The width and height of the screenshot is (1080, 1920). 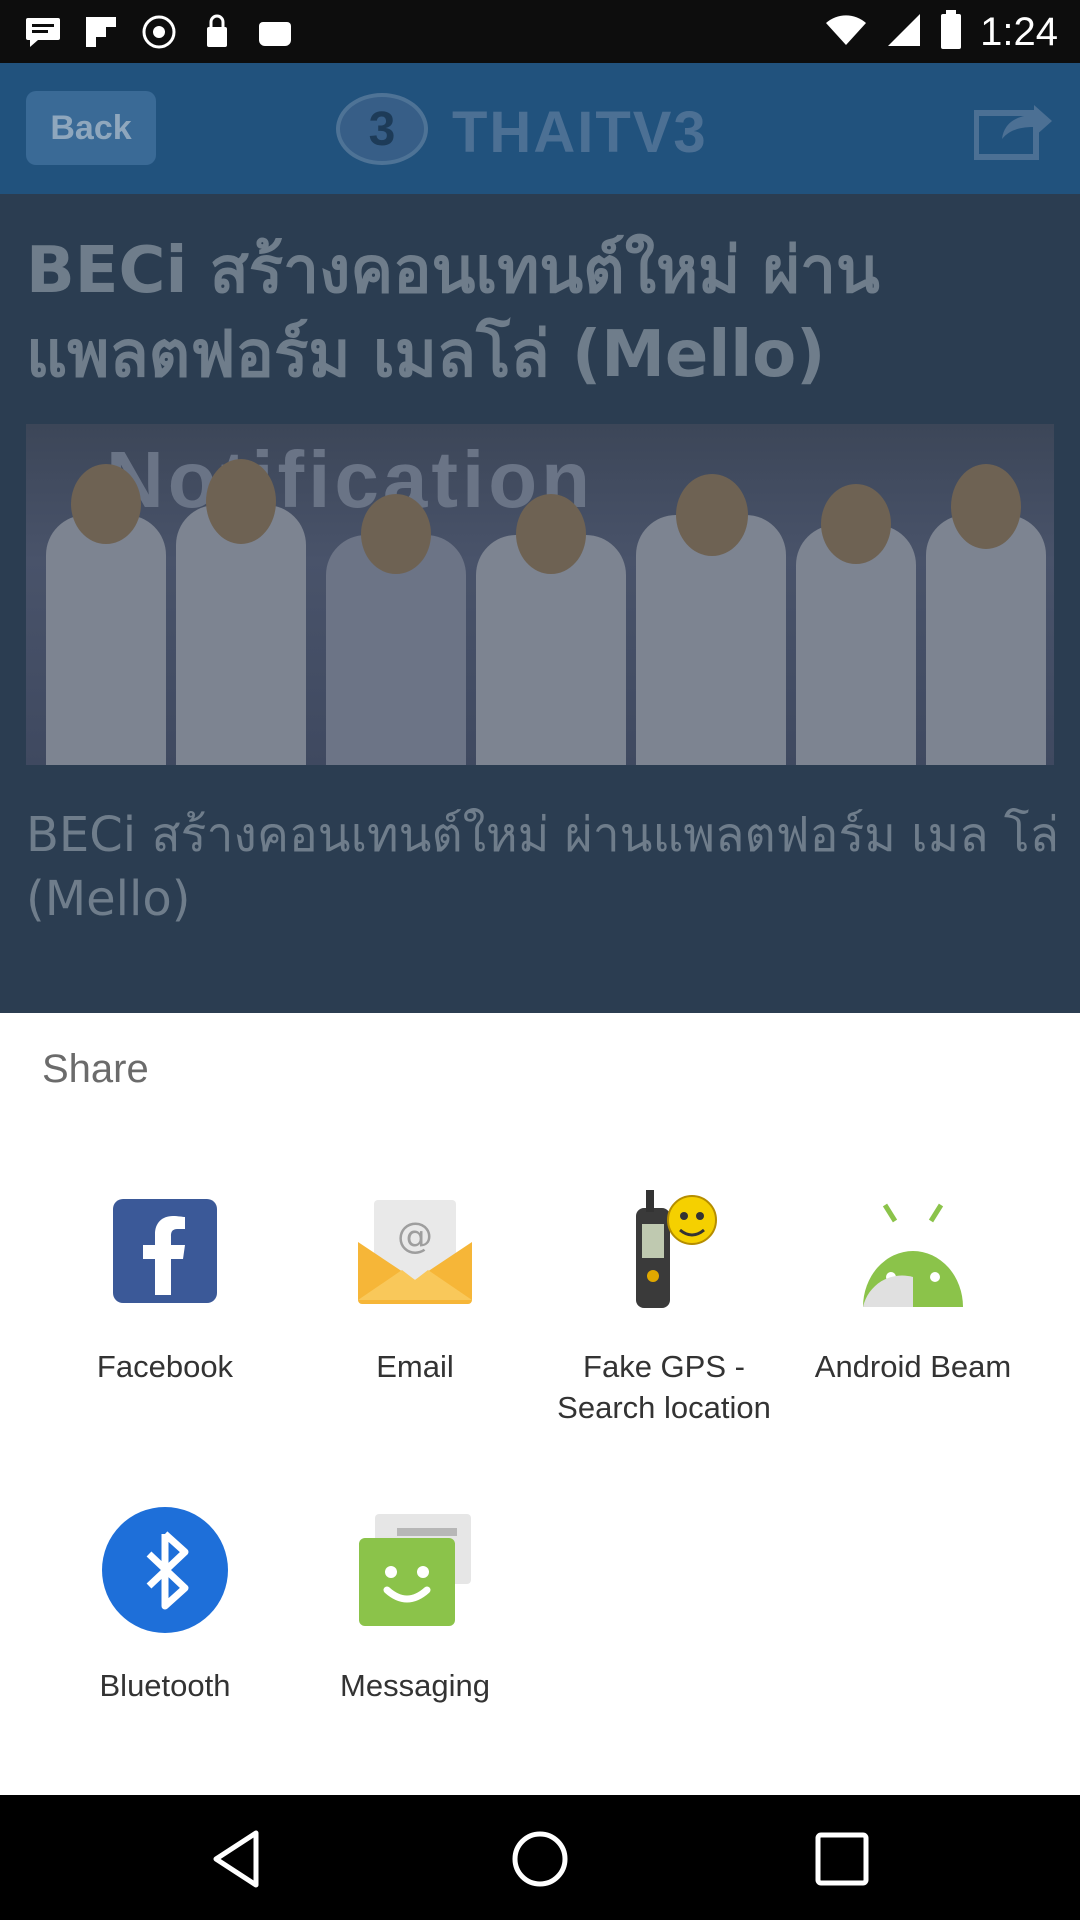 What do you see at coordinates (664, 1366) in the screenshot?
I see `label-line-1: Fake GPS -` at bounding box center [664, 1366].